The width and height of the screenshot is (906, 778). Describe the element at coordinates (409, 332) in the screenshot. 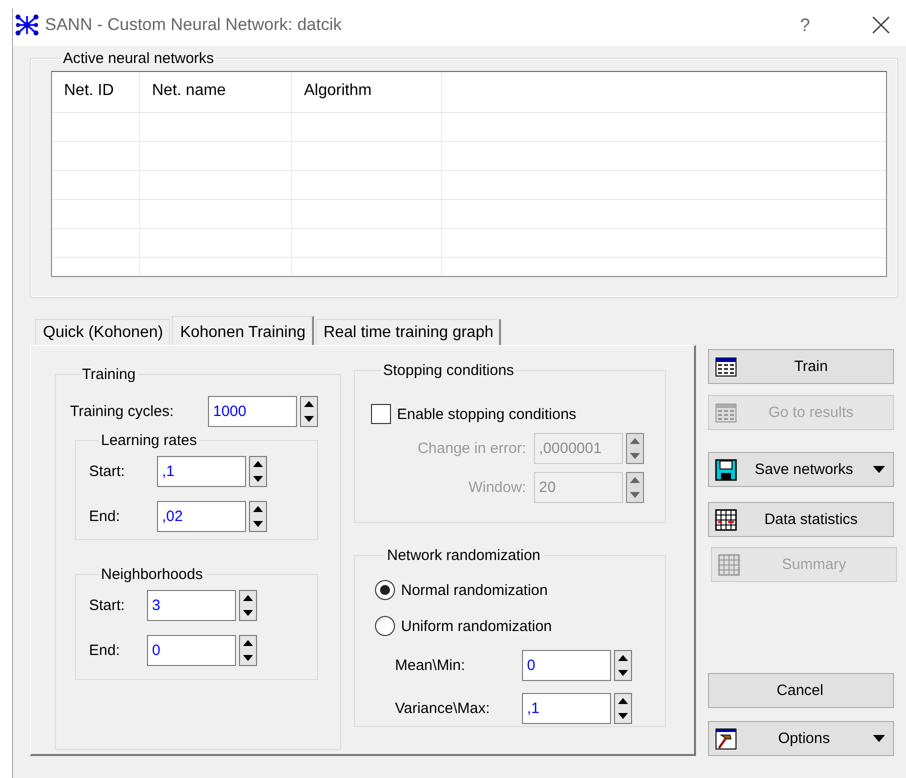

I see `tab: Real time training graph` at that location.